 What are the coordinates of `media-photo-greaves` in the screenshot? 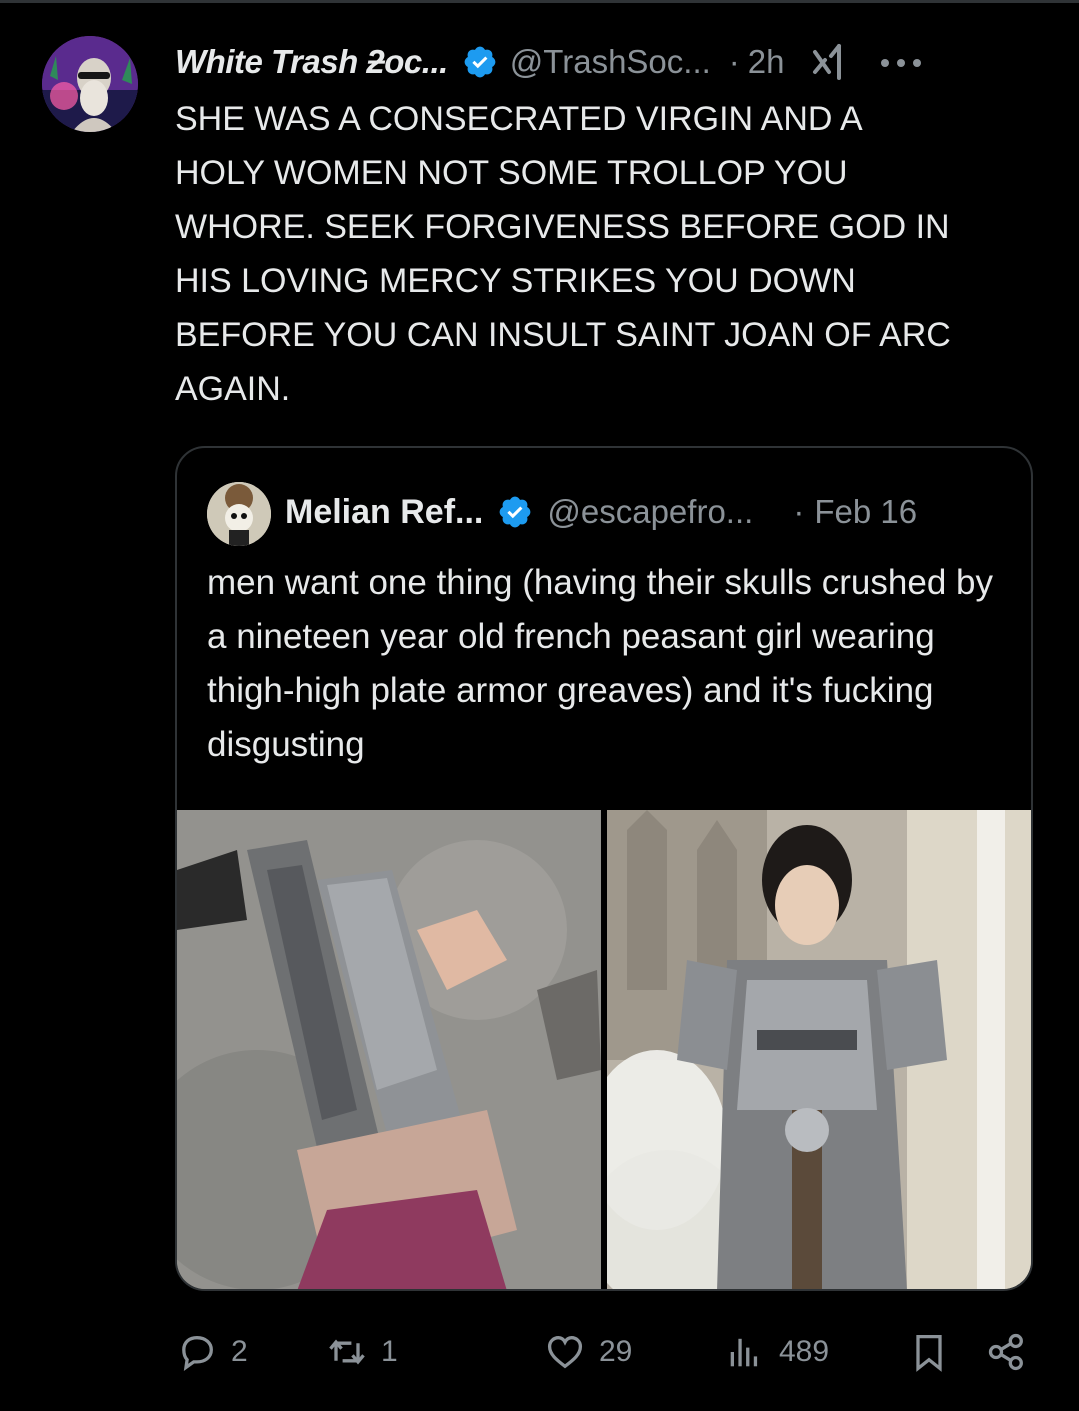 It's located at (389, 1049).